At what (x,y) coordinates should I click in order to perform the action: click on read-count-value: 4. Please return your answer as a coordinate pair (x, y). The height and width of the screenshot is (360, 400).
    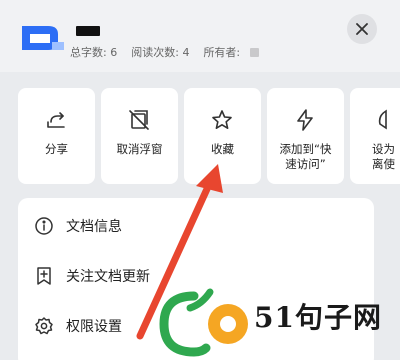
    Looking at the image, I should click on (186, 52).